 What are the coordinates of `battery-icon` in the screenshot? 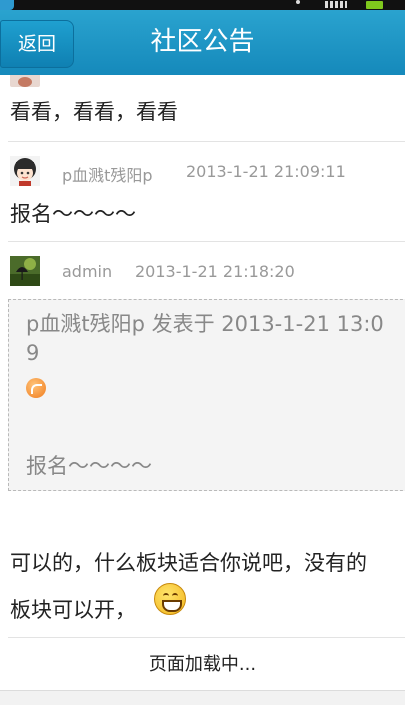 It's located at (374, 5).